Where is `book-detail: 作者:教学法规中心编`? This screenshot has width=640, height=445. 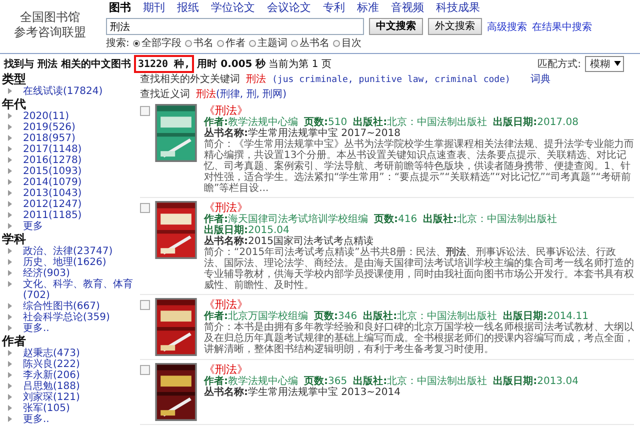 book-detail: 作者:教学法规中心编 is located at coordinates (251, 381).